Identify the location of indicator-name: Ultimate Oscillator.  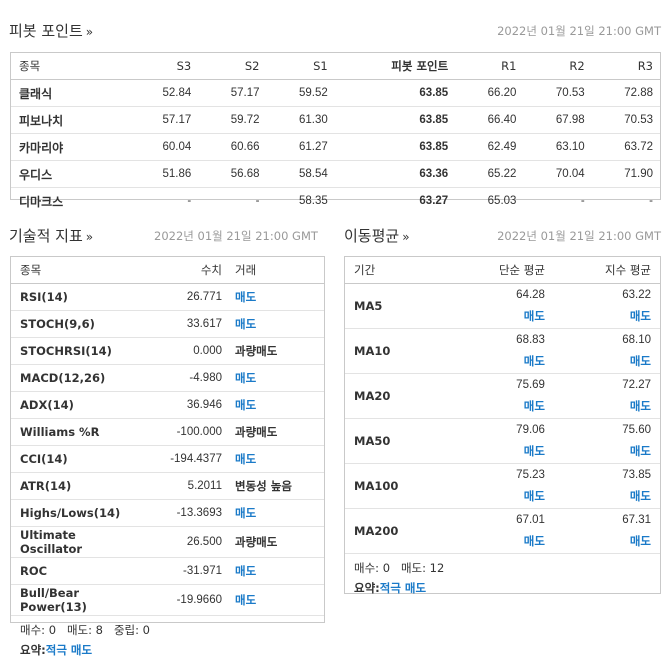
(76, 542).